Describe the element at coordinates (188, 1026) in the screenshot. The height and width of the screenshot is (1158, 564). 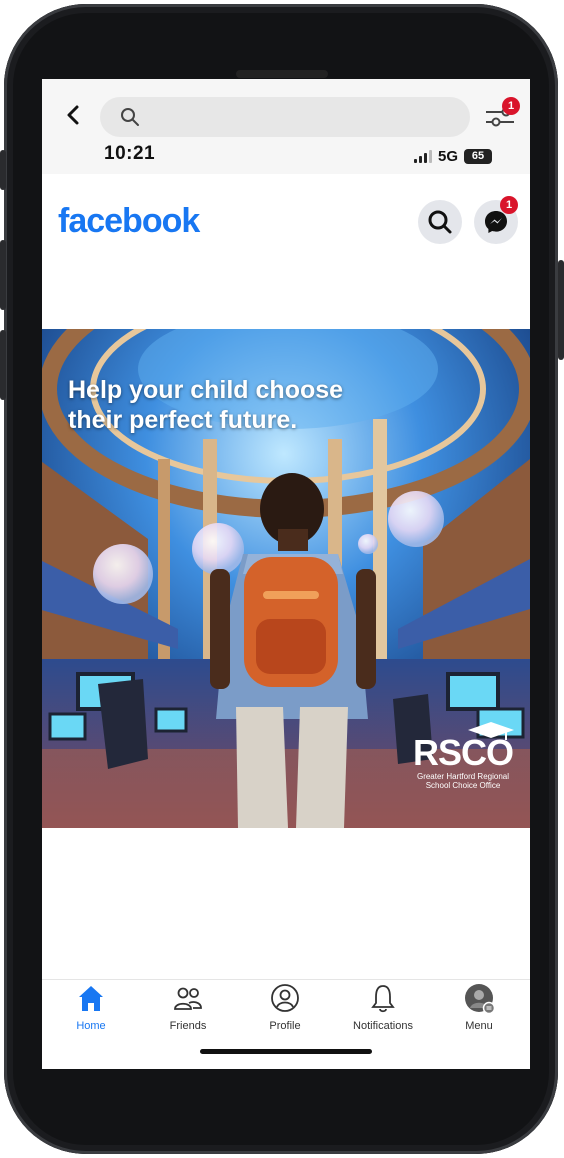
I see `nav-label: Friends` at that location.